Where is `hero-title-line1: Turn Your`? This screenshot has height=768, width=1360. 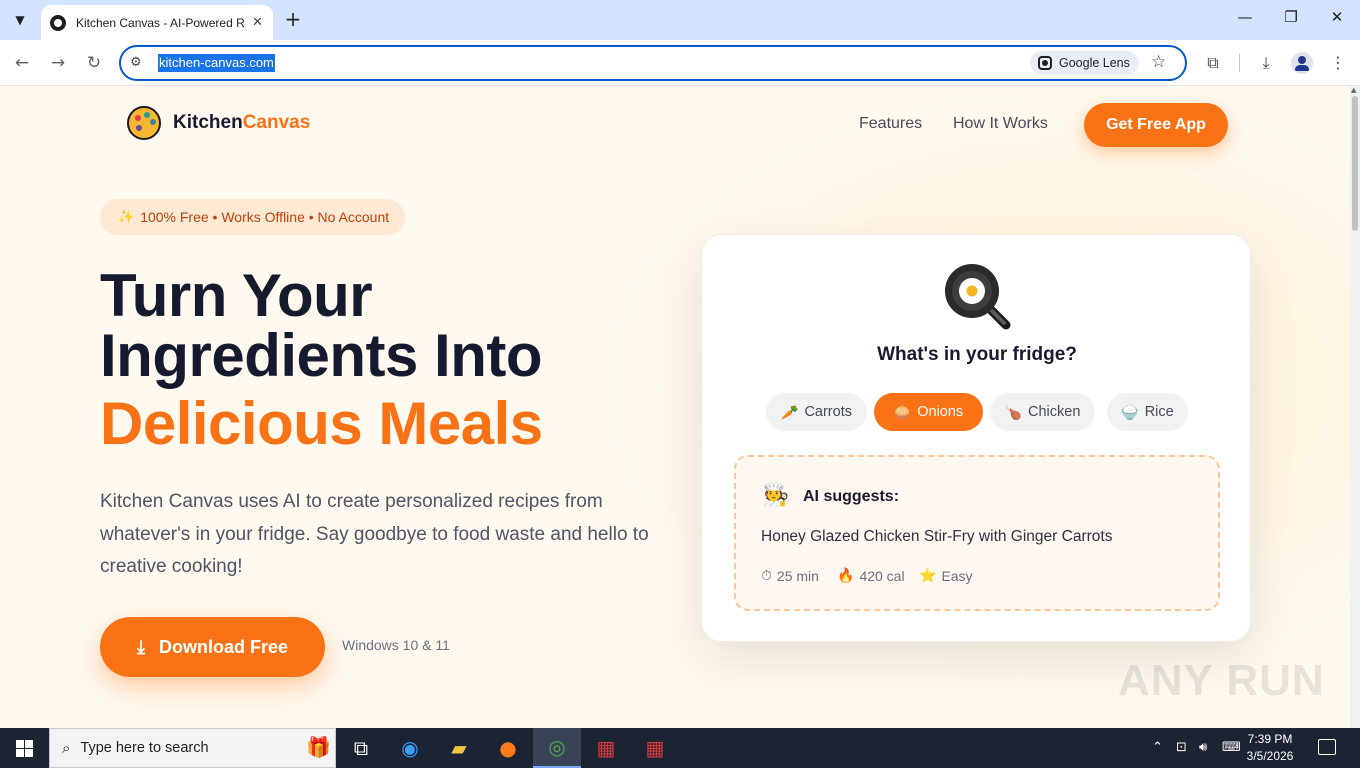 hero-title-line1: Turn Your is located at coordinates (236, 295).